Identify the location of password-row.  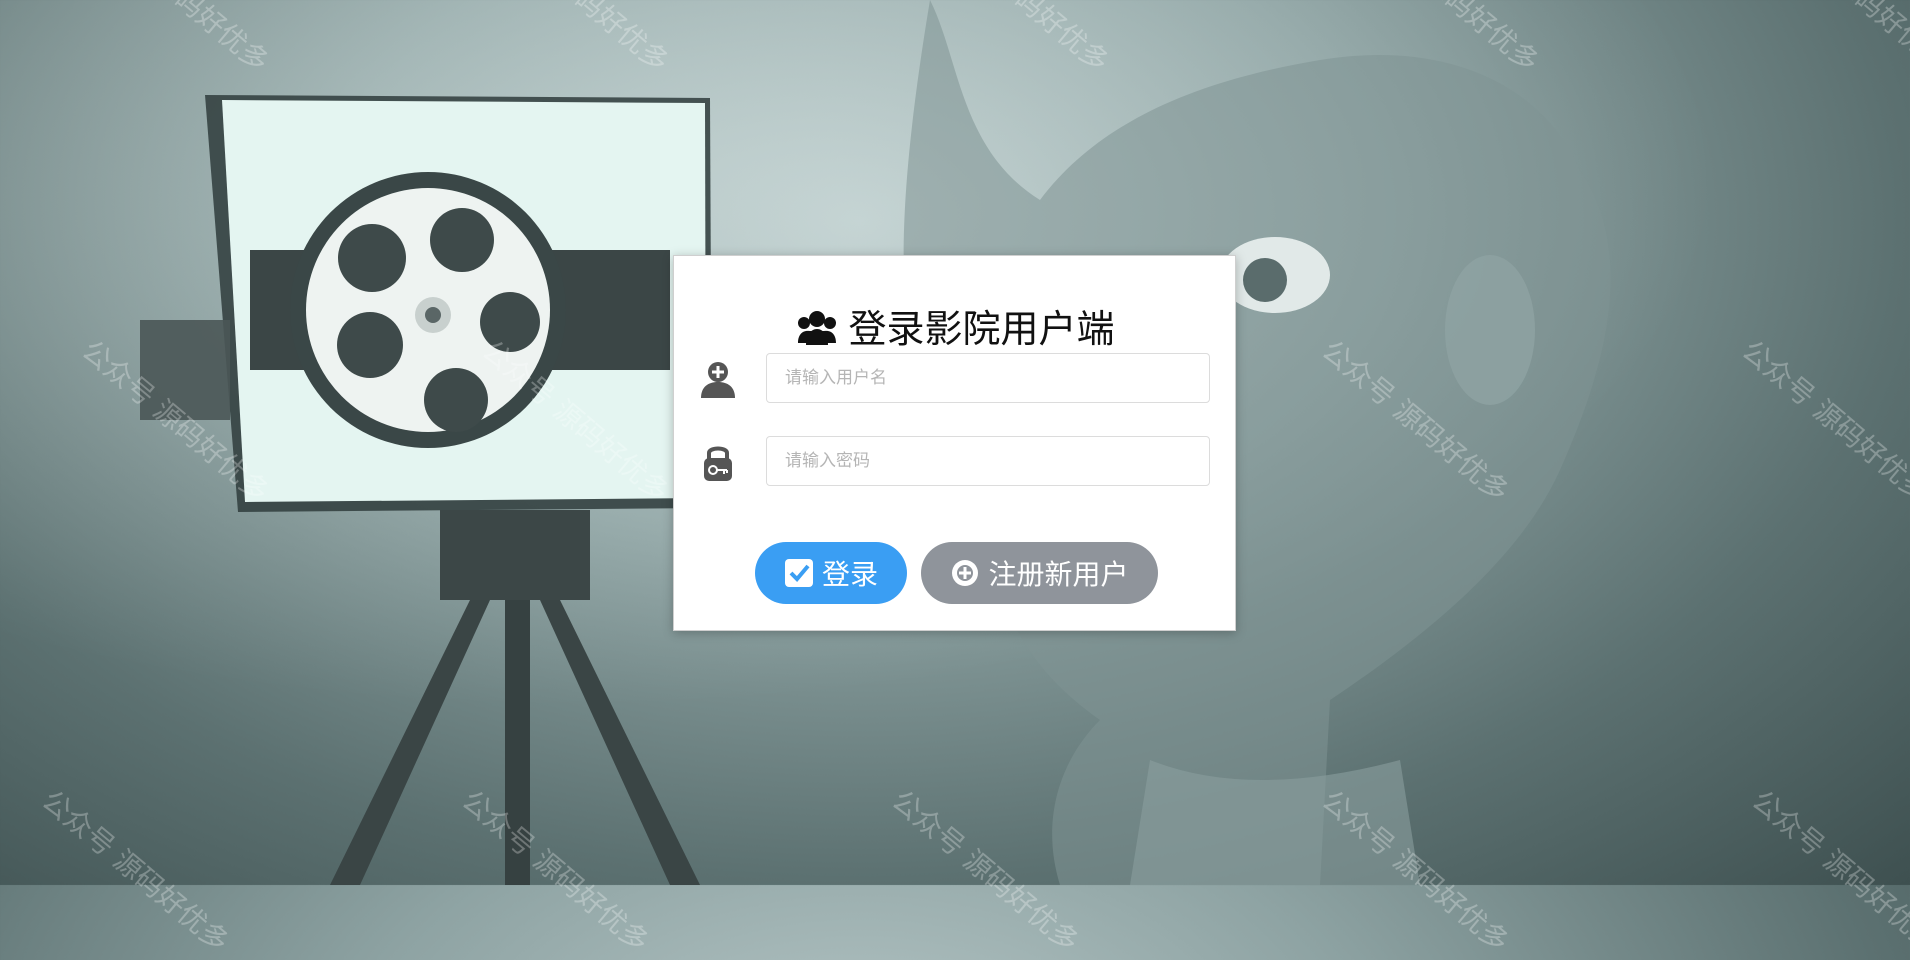
(955, 462).